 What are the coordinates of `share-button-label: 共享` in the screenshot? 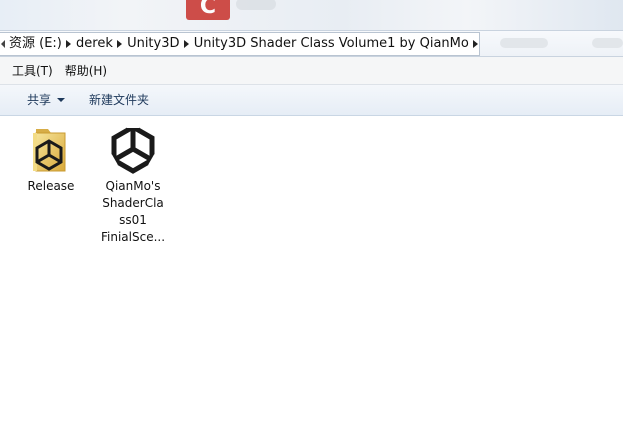 It's located at (39, 100).